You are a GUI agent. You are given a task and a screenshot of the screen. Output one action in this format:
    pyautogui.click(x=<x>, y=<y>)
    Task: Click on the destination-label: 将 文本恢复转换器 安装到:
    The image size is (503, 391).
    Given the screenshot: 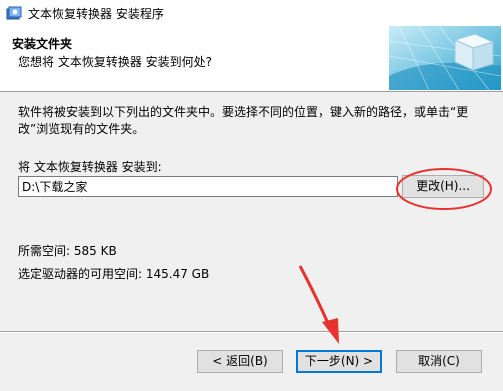 What is the action you would take?
    pyautogui.click(x=90, y=167)
    